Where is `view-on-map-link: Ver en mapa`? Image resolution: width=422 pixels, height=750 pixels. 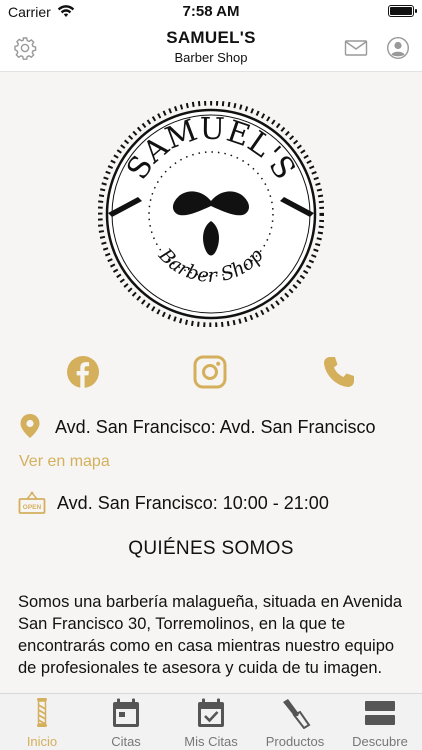 view-on-map-link: Ver en mapa is located at coordinates (64, 462).